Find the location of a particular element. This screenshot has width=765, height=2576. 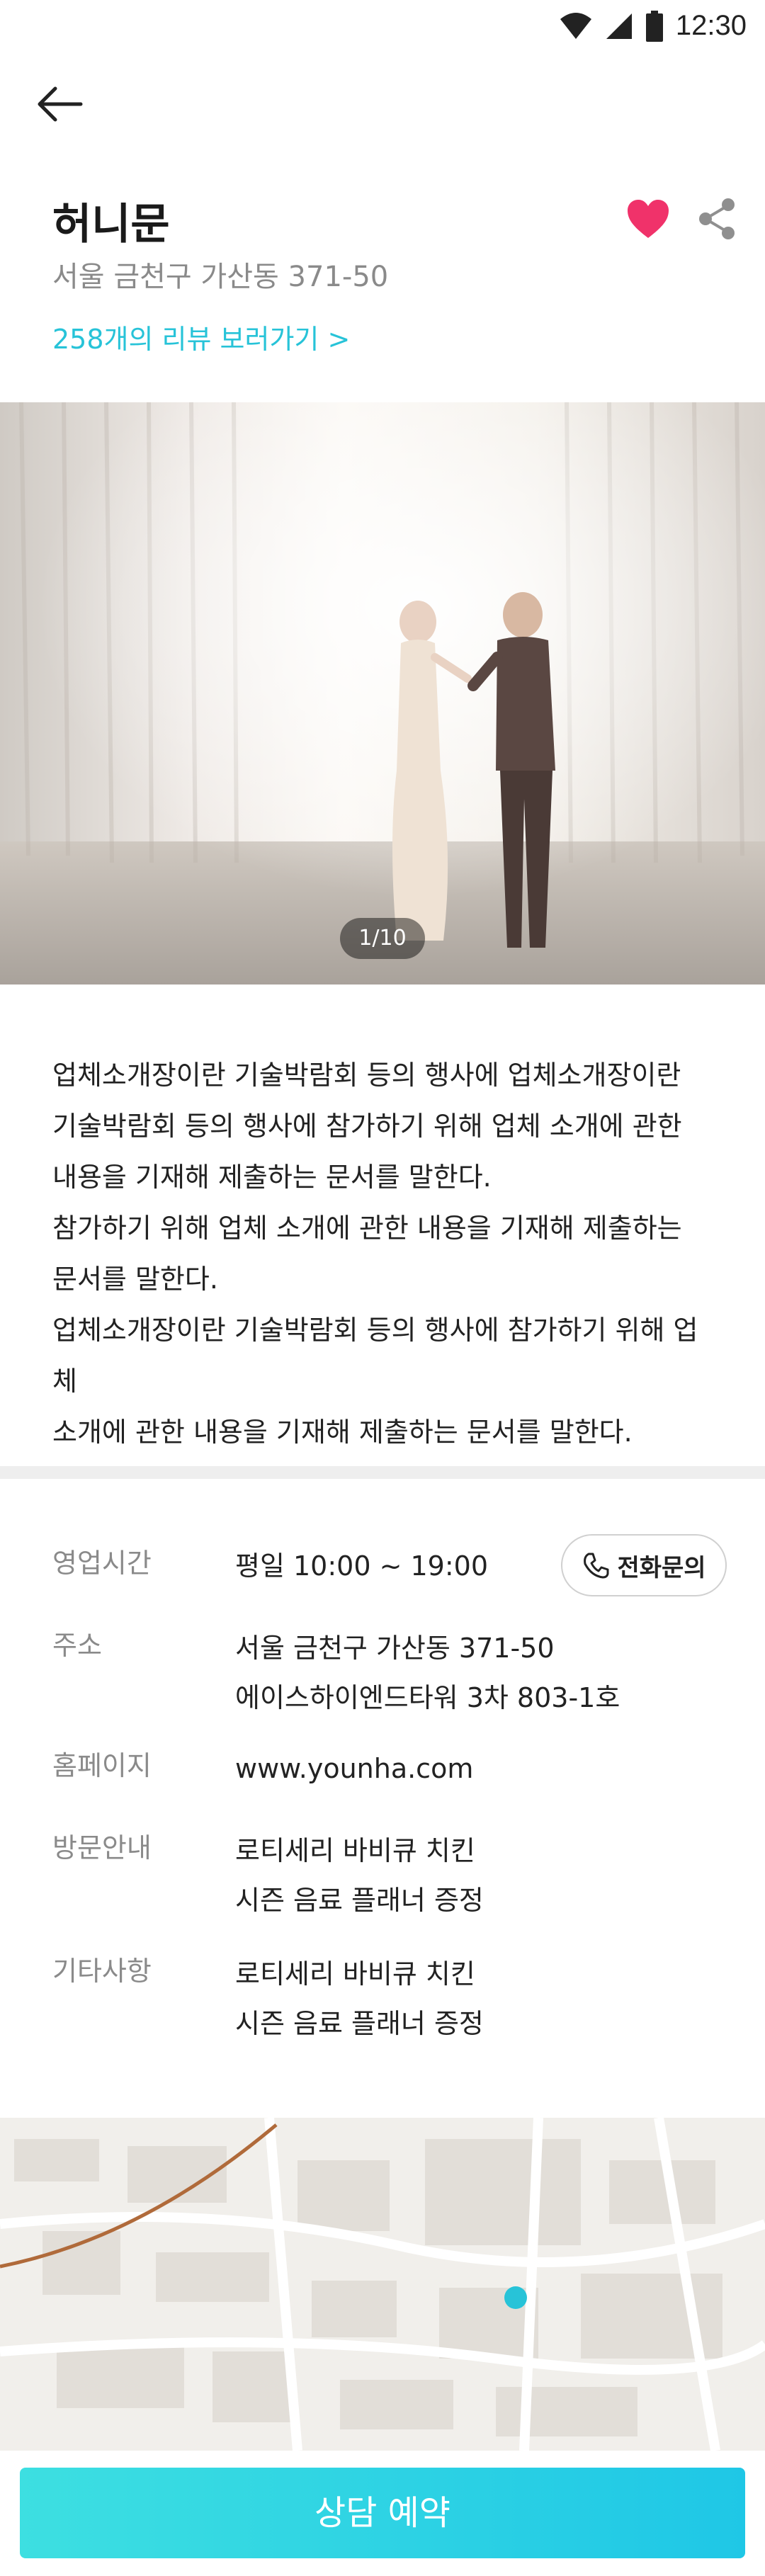

reviews-link: 258개의 리뷰 보러가기 > is located at coordinates (201, 336).